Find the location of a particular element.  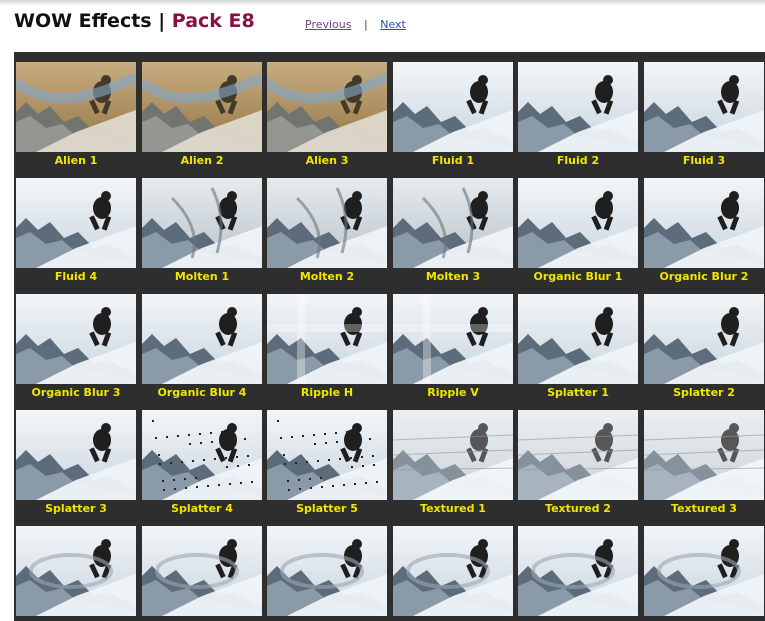

effect-tile: Splatter 4 is located at coordinates (202, 466).